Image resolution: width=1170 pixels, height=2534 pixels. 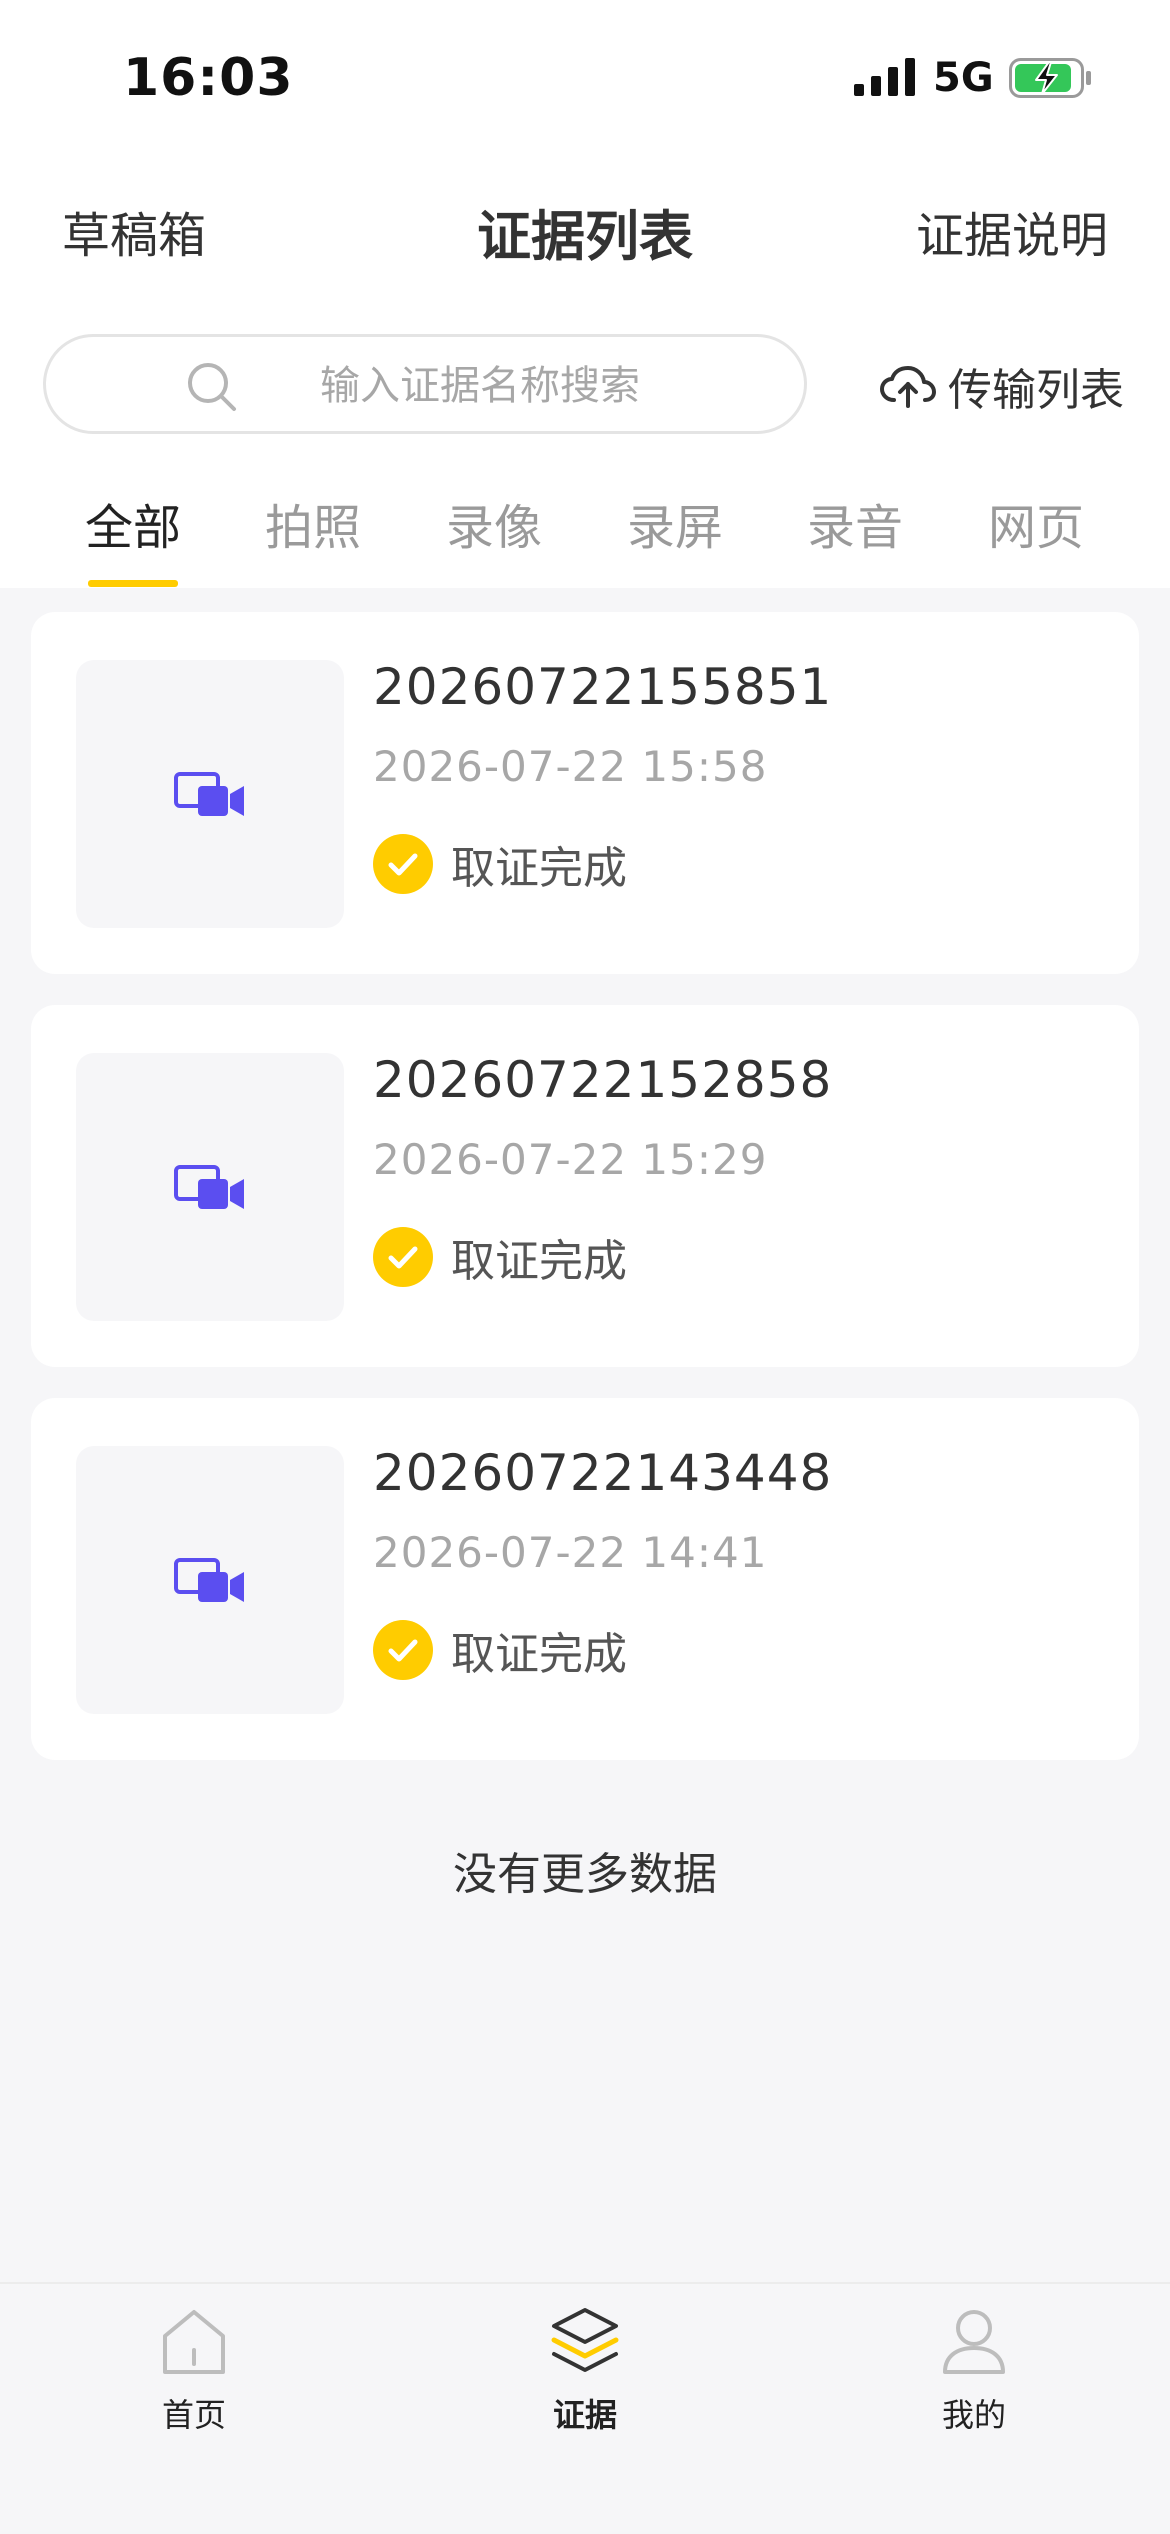 What do you see at coordinates (585, 2374) in the screenshot?
I see `nav-evidence: 证据` at bounding box center [585, 2374].